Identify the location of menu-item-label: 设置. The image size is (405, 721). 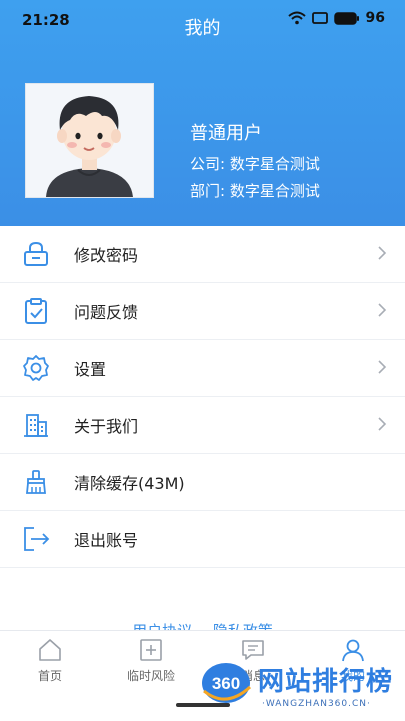
(90, 369).